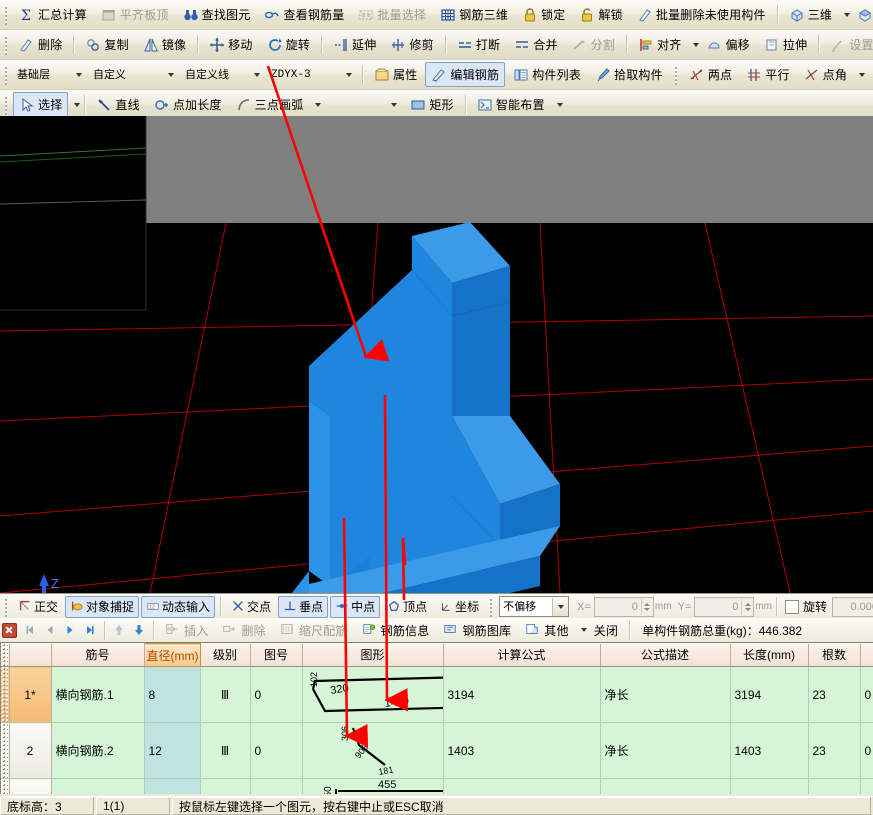  I want to click on table-row: 3 横向钢筋.3 10 Ⅰ 0, so click(437, 786).